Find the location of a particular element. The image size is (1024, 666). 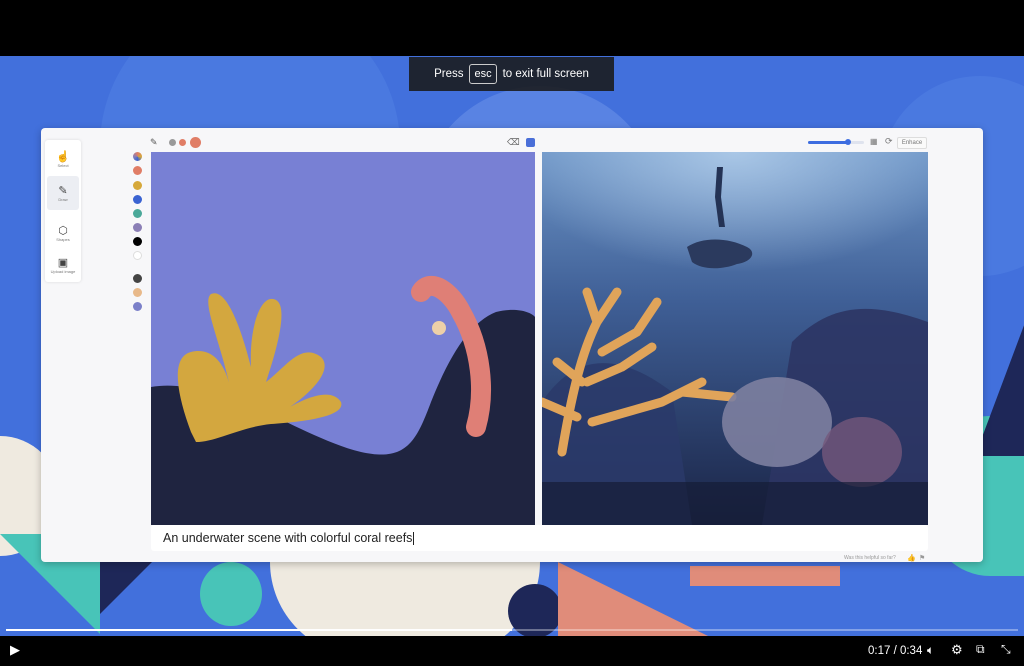

shapes-icon: ⬡ is located at coordinates (63, 230).